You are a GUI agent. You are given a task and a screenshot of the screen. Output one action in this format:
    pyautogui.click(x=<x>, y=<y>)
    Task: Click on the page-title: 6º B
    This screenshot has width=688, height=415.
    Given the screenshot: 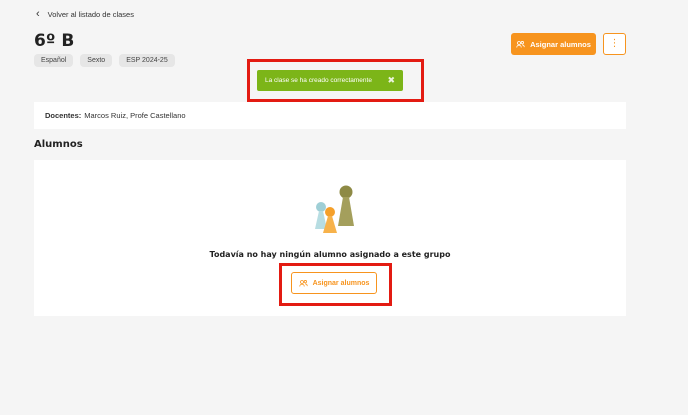 What is the action you would take?
    pyautogui.click(x=54, y=41)
    